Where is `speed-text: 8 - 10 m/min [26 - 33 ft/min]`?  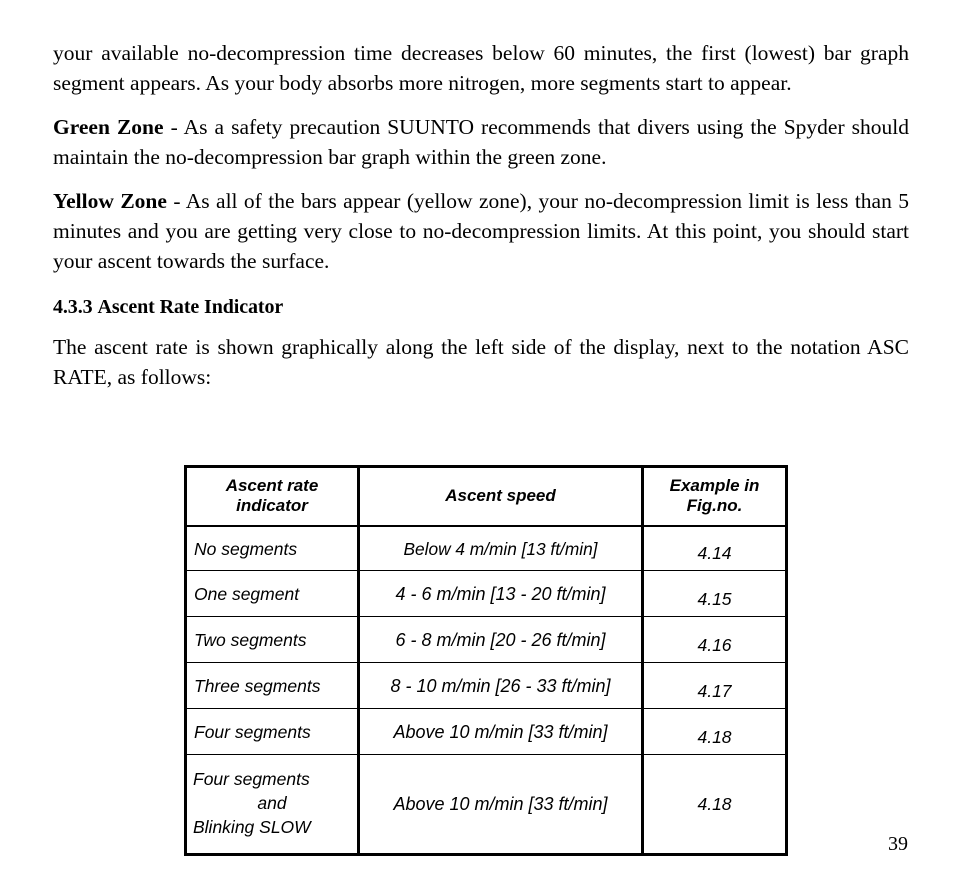 speed-text: 8 - 10 m/min [26 - 33 ft/min] is located at coordinates (500, 685).